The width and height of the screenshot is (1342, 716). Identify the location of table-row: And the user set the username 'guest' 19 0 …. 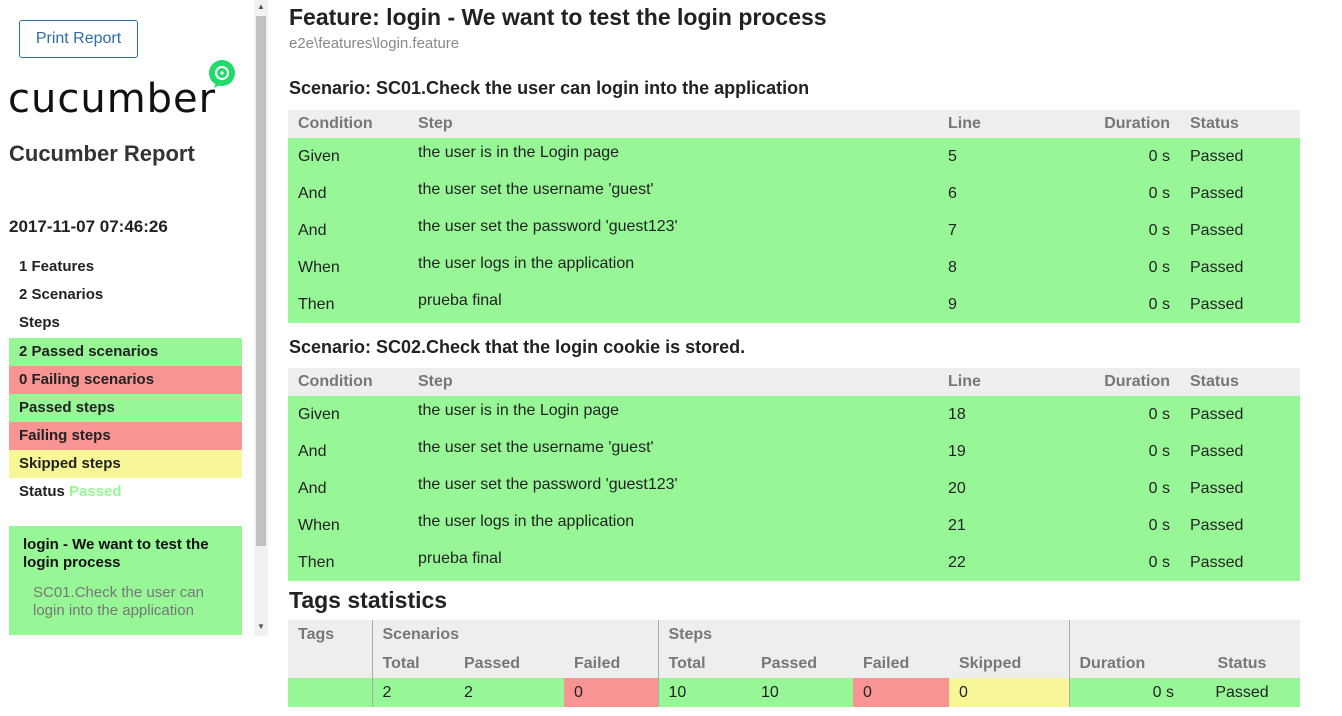
(794, 451).